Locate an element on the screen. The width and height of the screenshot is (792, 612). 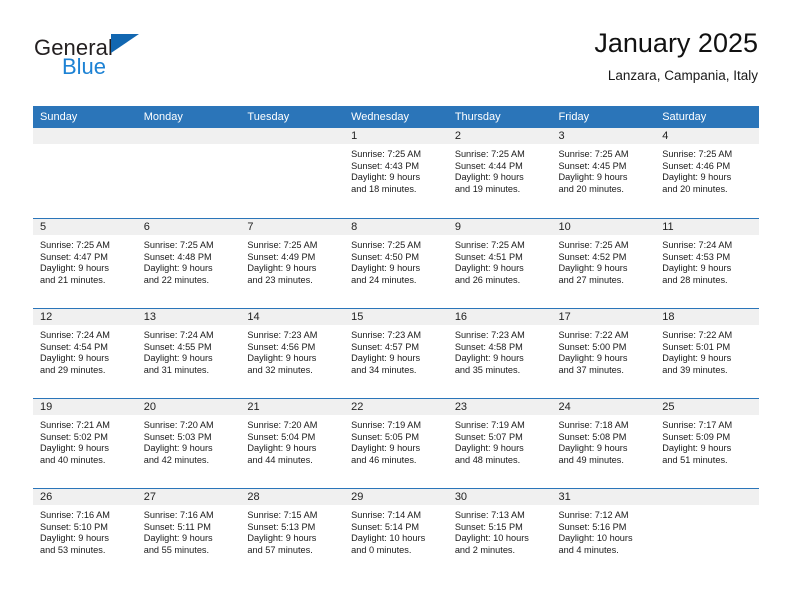
daylight-text: and 34 minutes. is located at coordinates (384, 370).